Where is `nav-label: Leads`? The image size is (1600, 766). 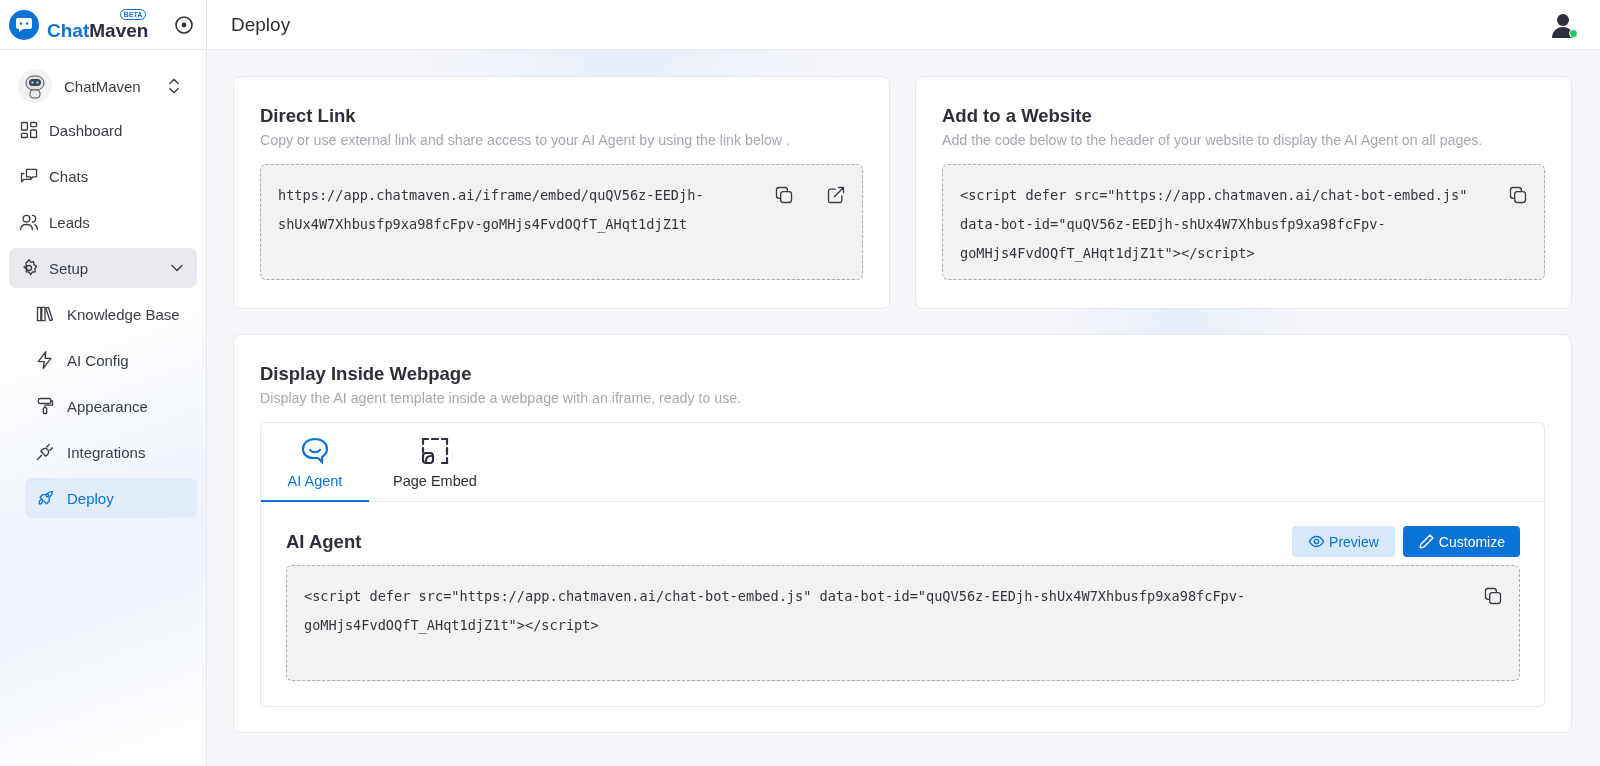
nav-label: Leads is located at coordinates (69, 222).